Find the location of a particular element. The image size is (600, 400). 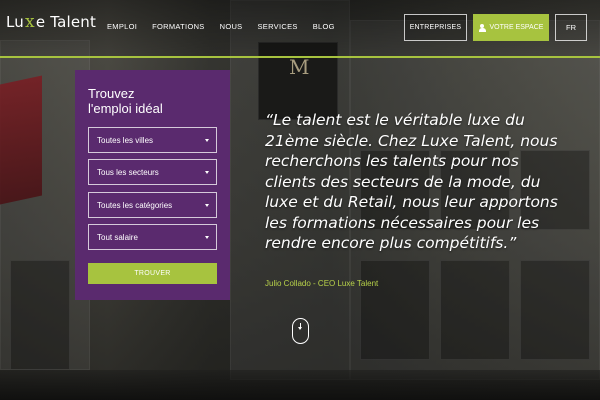

search-panel-title: Trouvez l'emploi idéal is located at coordinates (125, 101).